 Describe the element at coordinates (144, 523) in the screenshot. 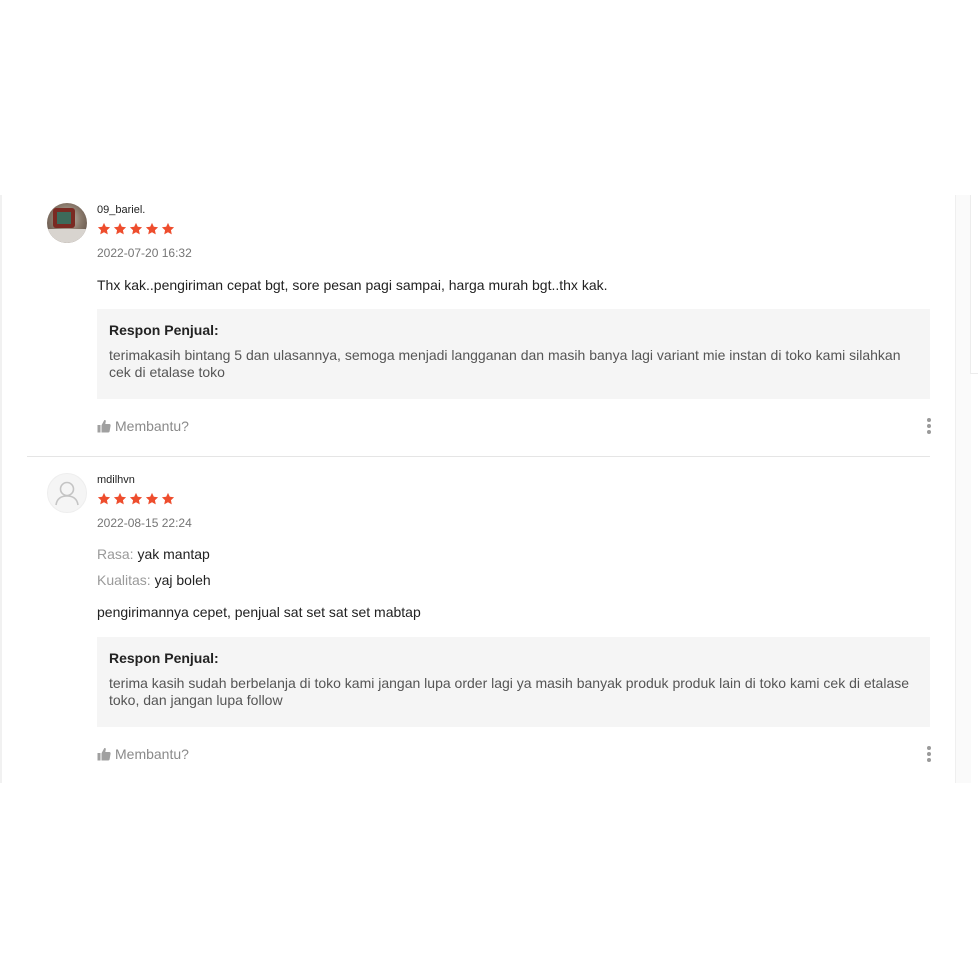

I see `review-date: 2022-08-15 22:24` at that location.